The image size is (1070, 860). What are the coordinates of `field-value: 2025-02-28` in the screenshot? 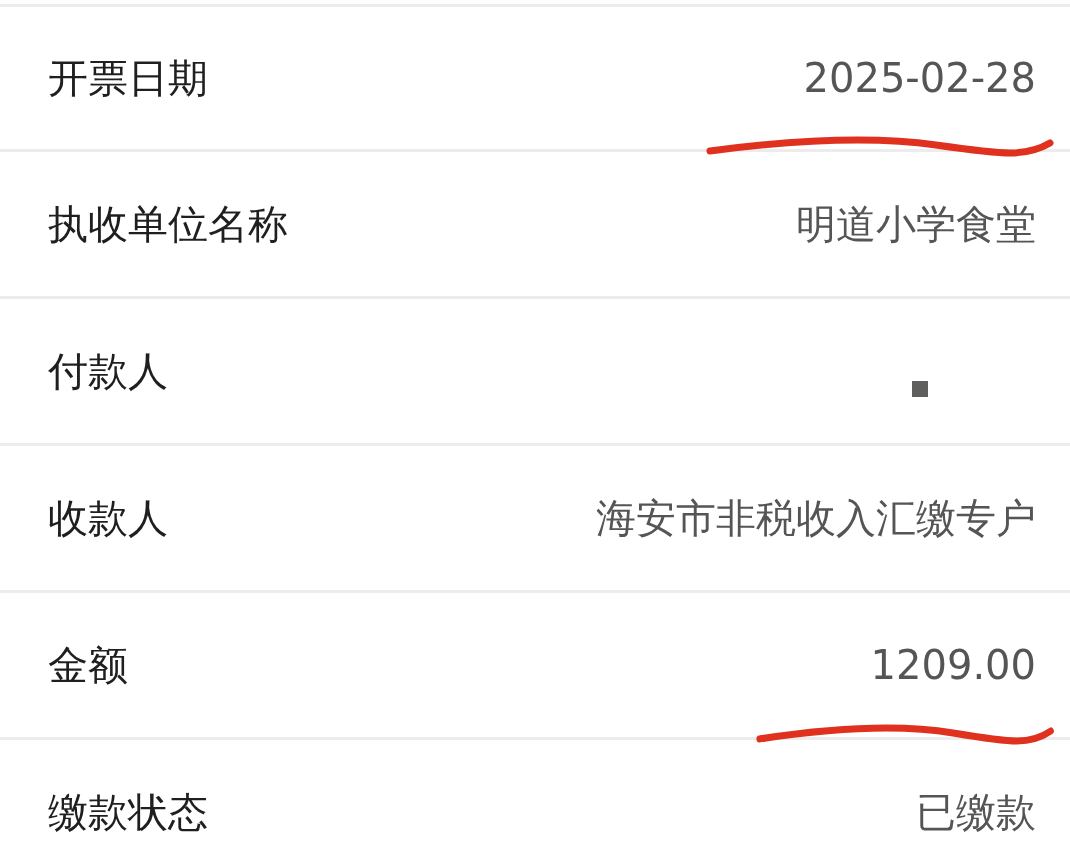 It's located at (919, 78).